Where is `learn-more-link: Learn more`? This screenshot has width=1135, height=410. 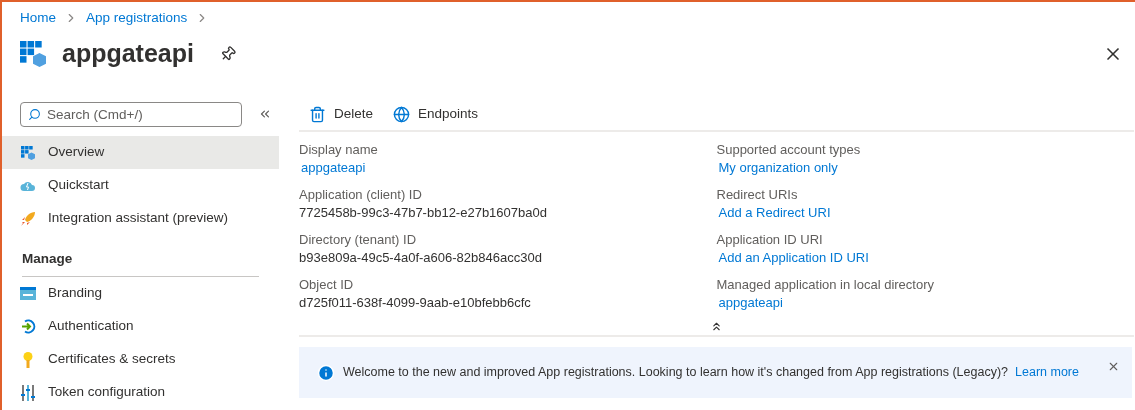
learn-more-link: Learn more is located at coordinates (1047, 372).